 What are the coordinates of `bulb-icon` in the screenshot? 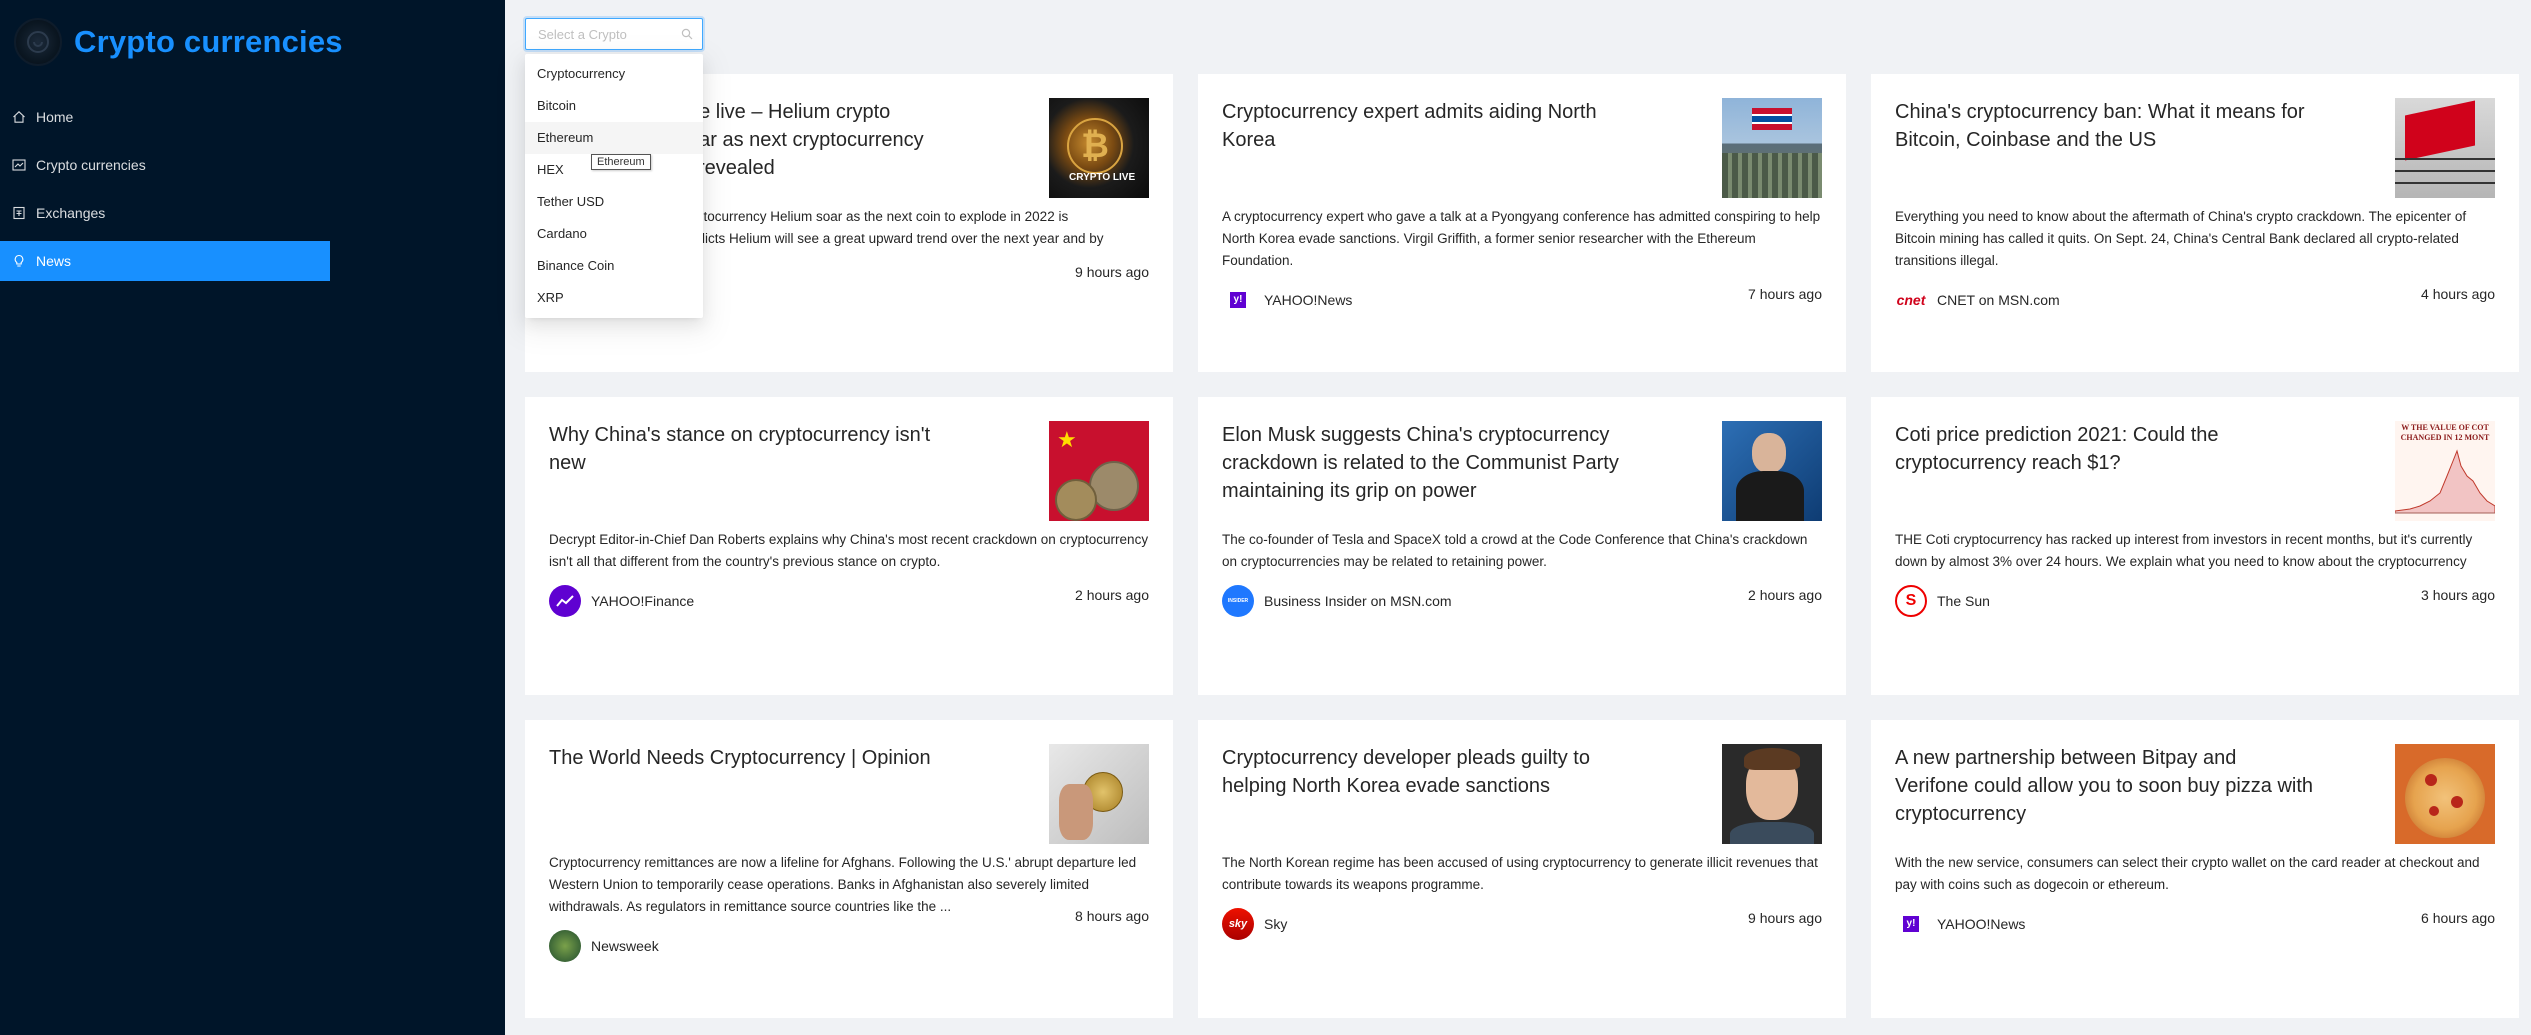 It's located at (19, 261).